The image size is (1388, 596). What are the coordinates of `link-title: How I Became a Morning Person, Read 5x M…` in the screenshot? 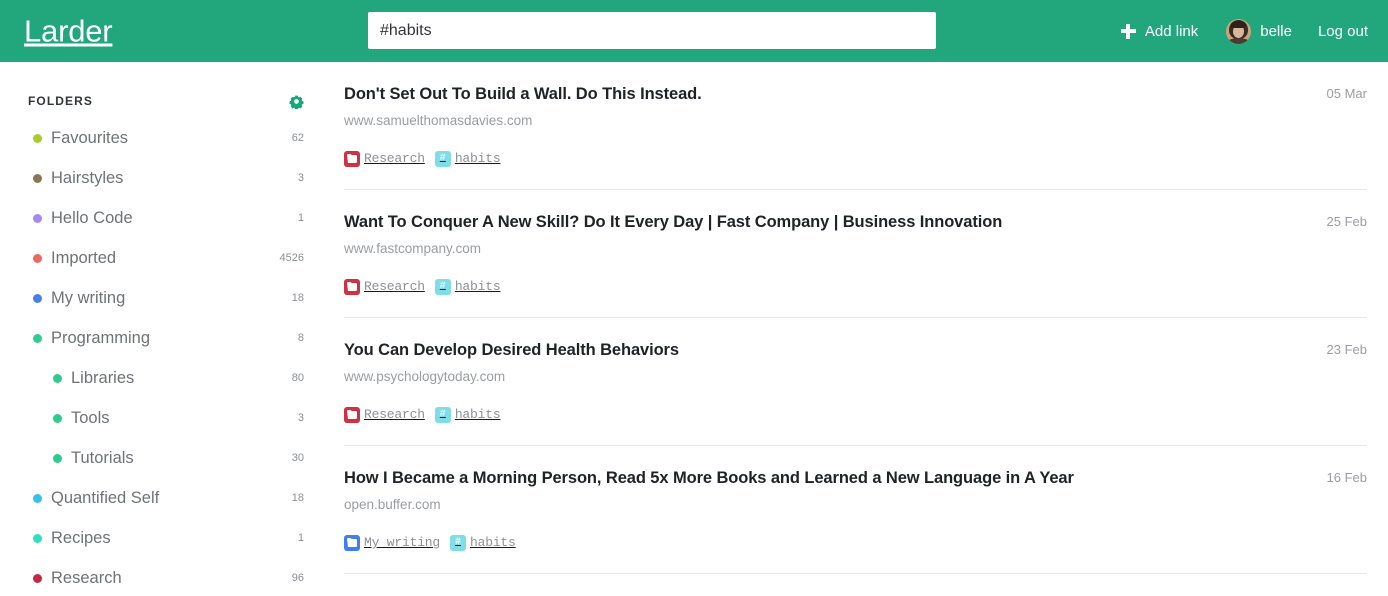 It's located at (855, 478).